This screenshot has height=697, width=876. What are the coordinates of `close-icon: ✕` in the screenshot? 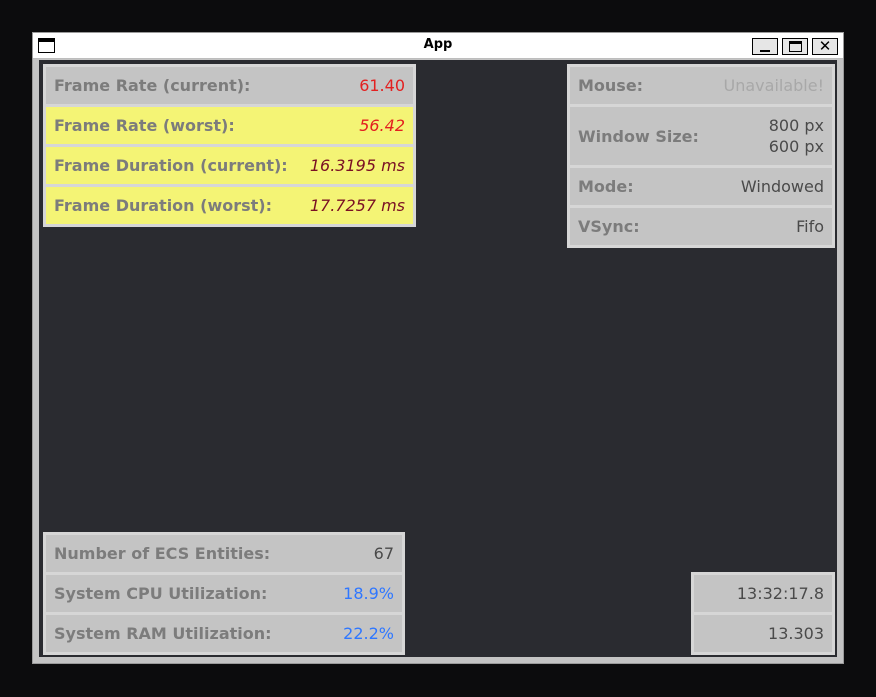 It's located at (825, 46).